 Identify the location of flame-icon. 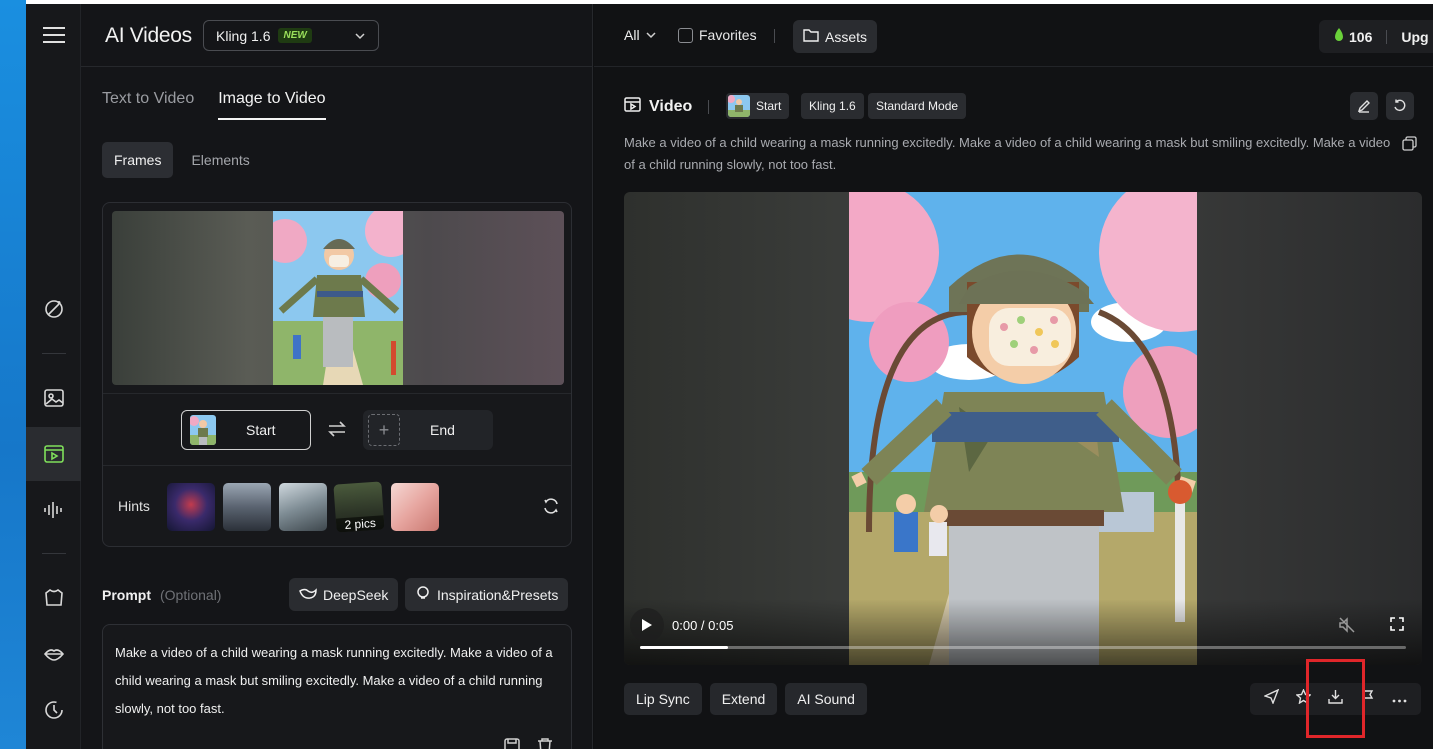
(1339, 36).